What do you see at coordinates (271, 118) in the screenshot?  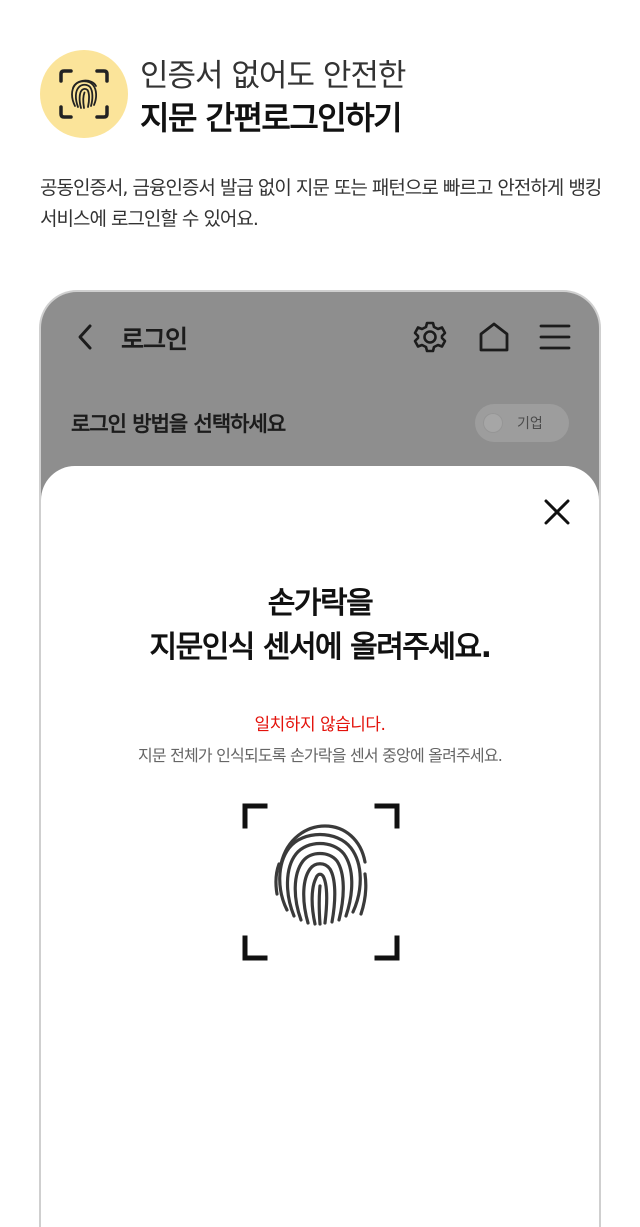 I see `hero-title-line2: 지문 간편로그인하기` at bounding box center [271, 118].